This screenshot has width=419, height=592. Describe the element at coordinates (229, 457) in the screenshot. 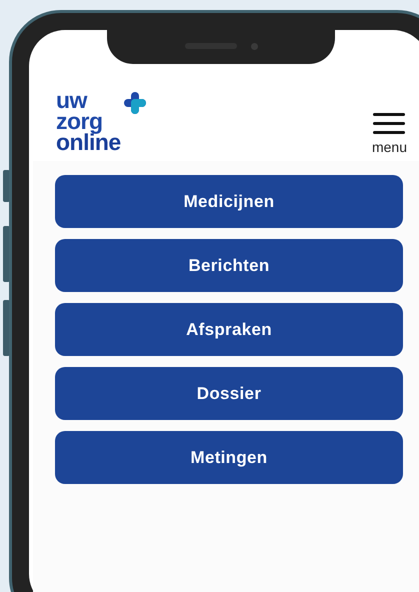

I see `nav-button: Metingen` at that location.